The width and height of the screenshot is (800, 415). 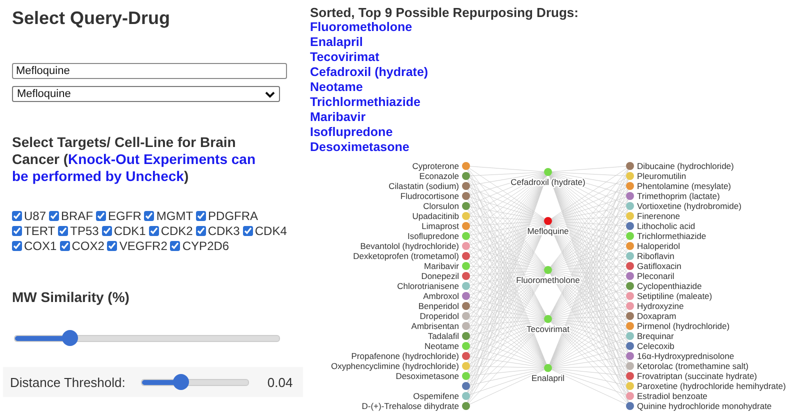 What do you see at coordinates (149, 71) in the screenshot?
I see `drug-search-field: Mefloquine` at bounding box center [149, 71].